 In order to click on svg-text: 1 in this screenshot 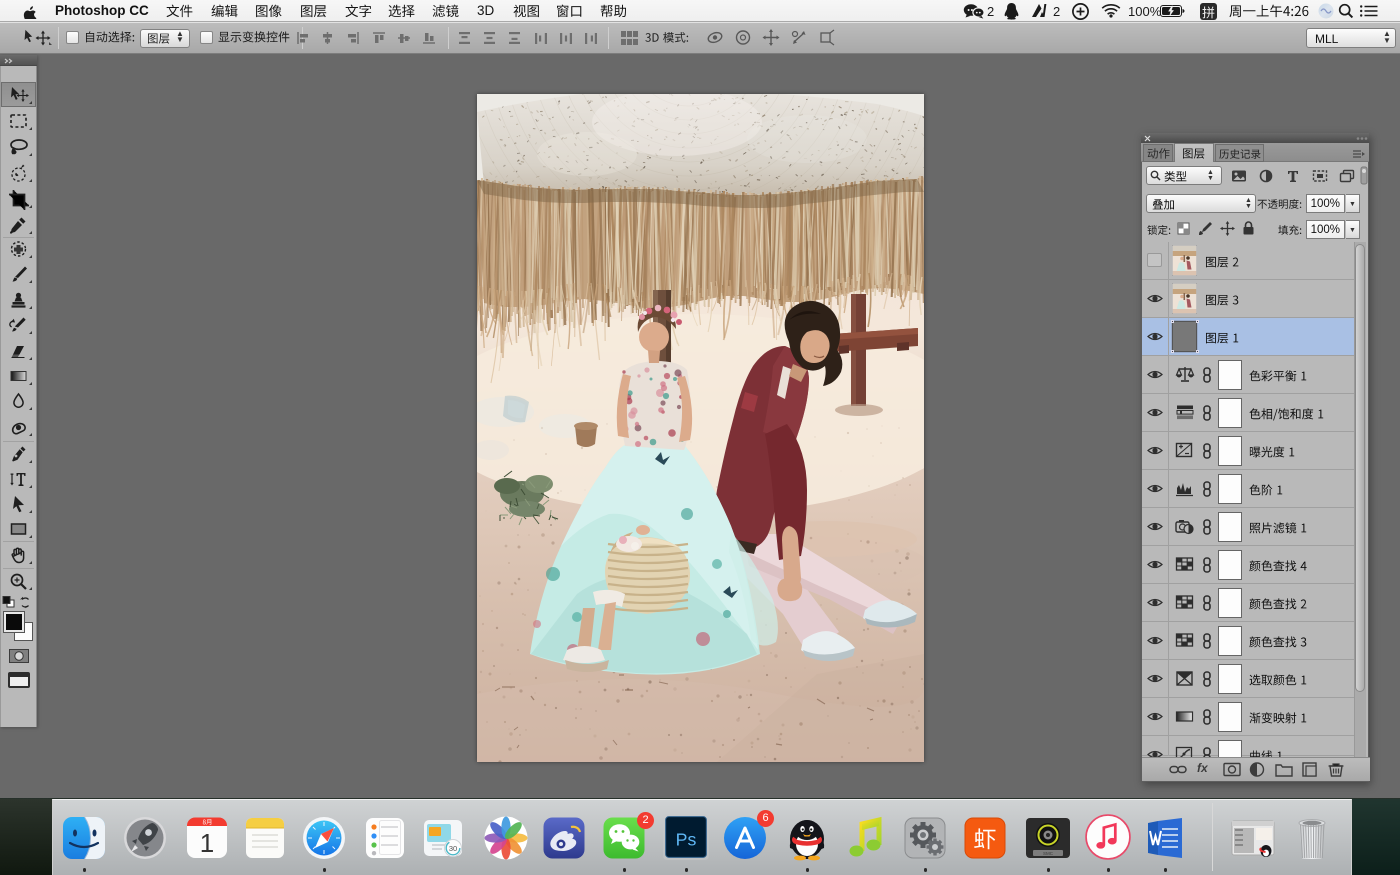, I will do `click(207, 843)`.